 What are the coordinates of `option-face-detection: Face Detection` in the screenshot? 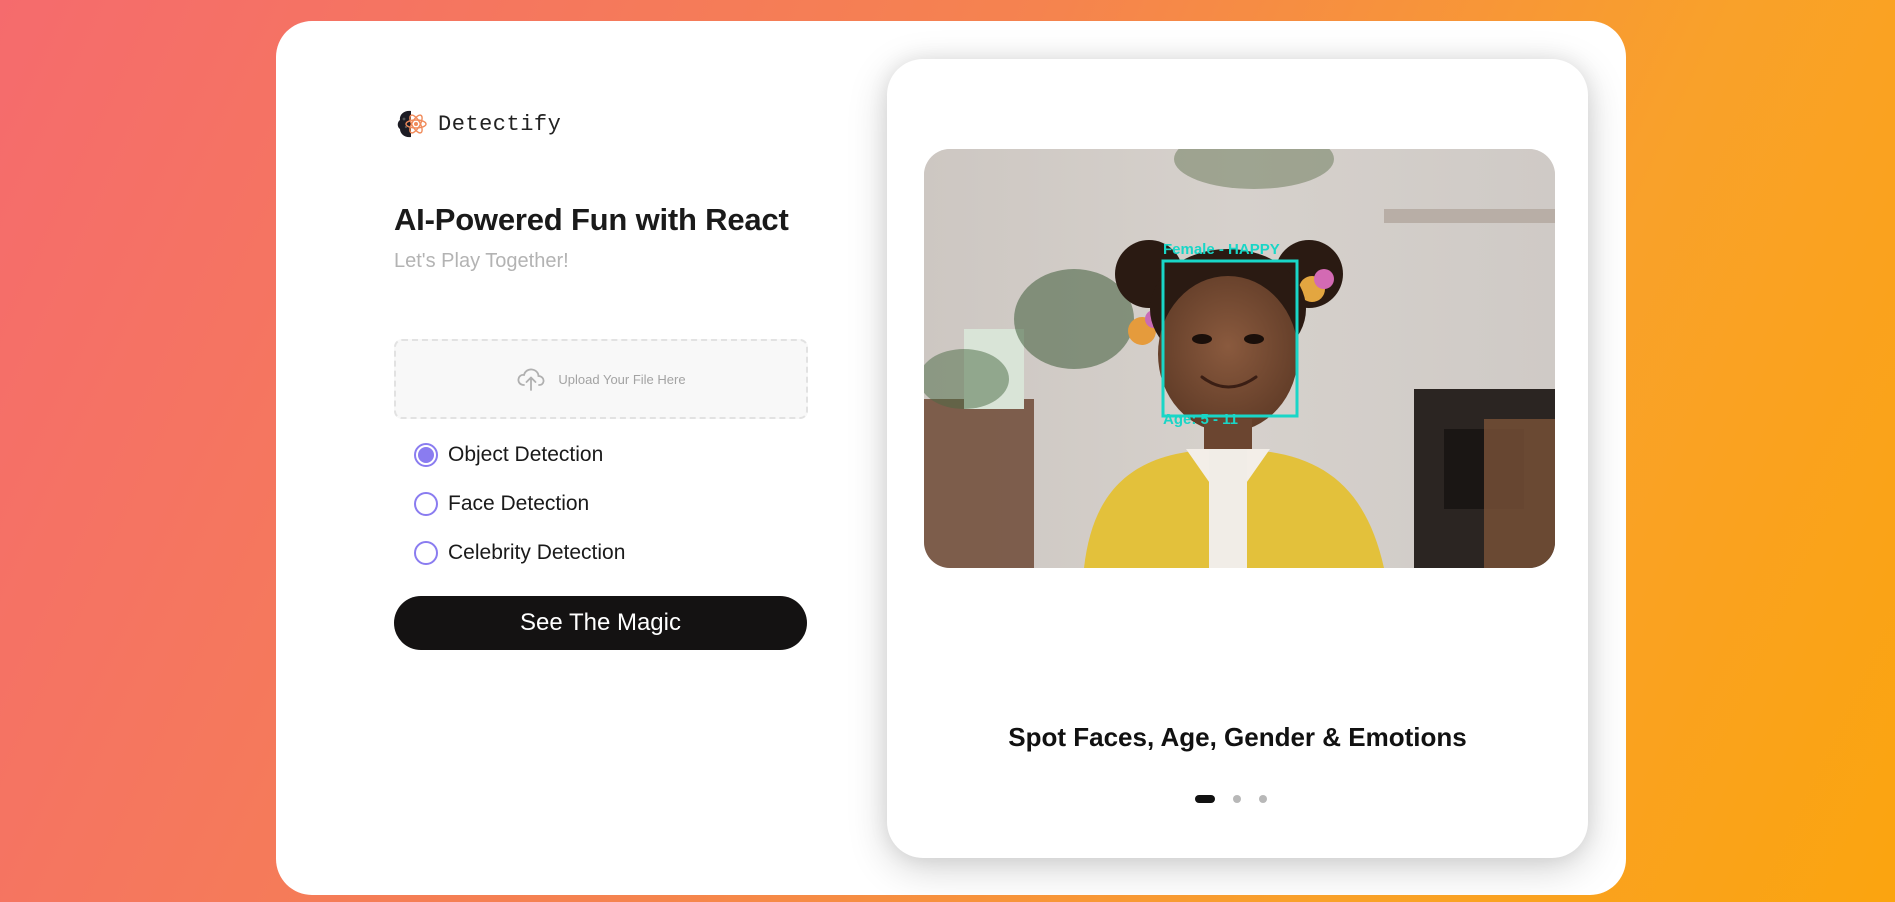 It's located at (519, 504).